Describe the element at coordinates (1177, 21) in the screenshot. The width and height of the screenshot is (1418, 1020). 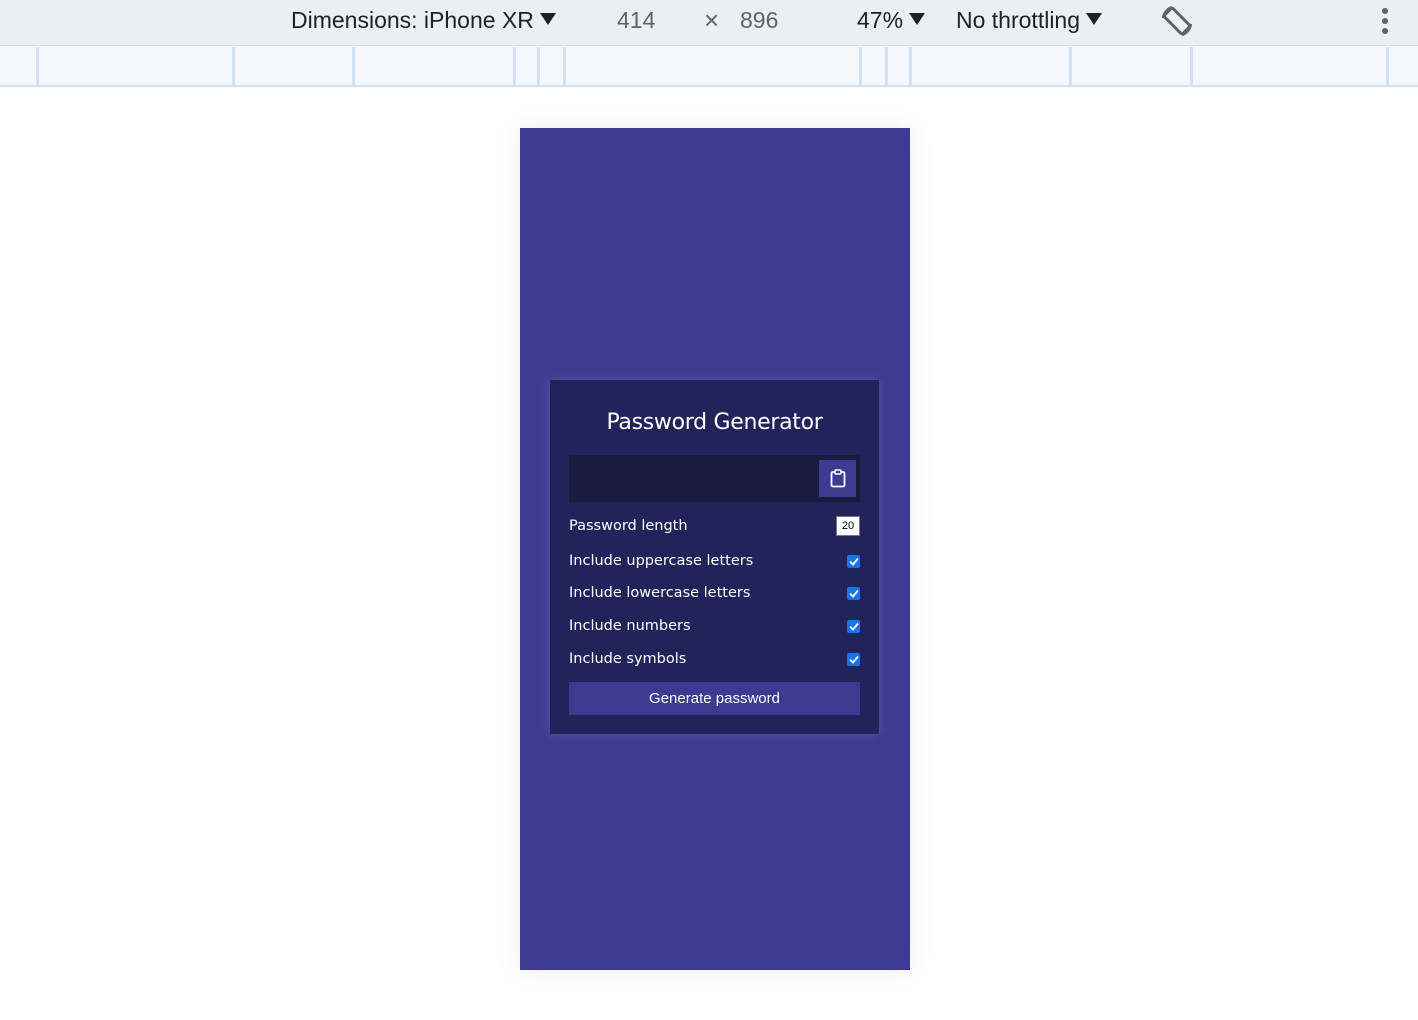
I see `rotate-icon` at that location.